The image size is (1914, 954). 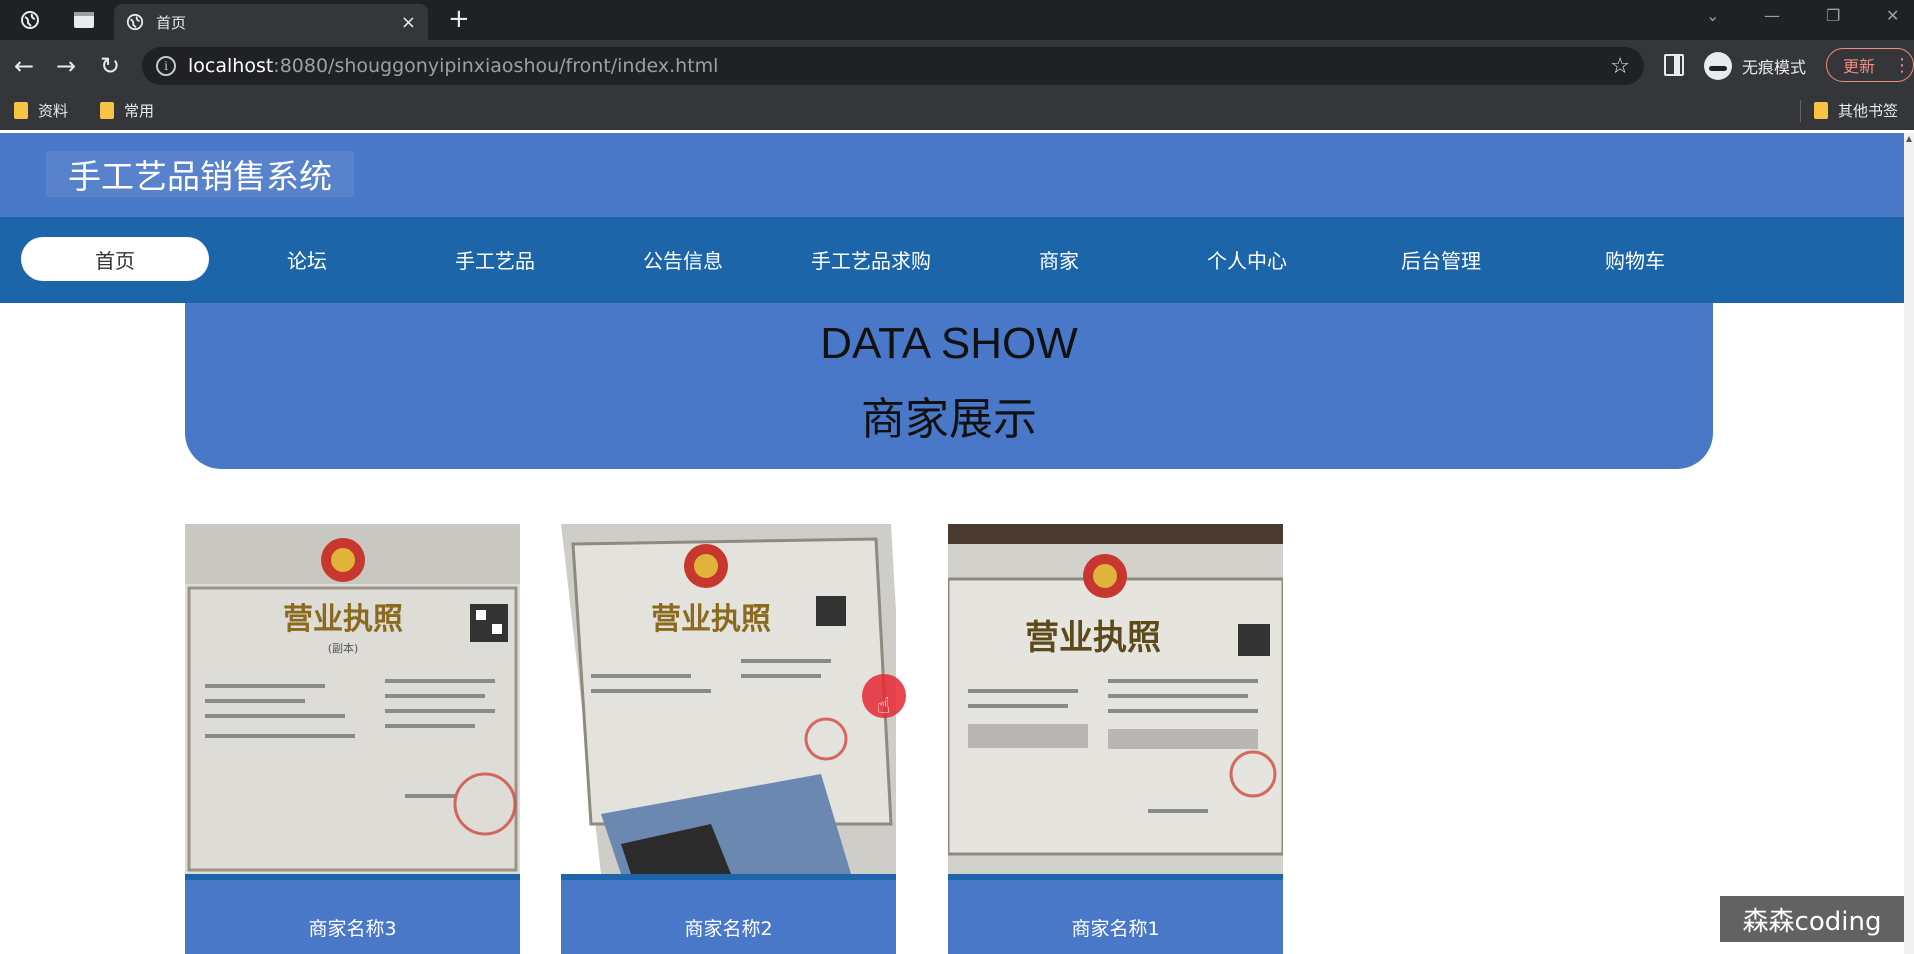 I want to click on update-button: 更新 ⋮, so click(x=1870, y=65).